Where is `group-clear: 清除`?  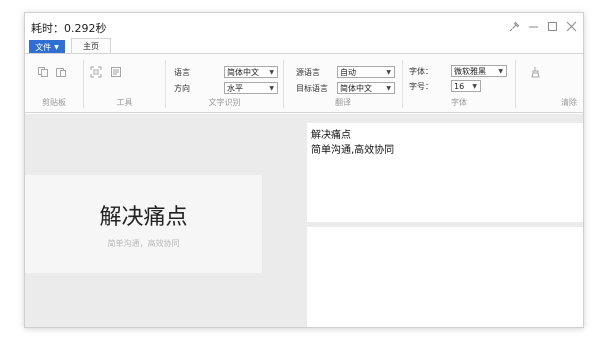
group-clear: 清除 is located at coordinates (549, 83).